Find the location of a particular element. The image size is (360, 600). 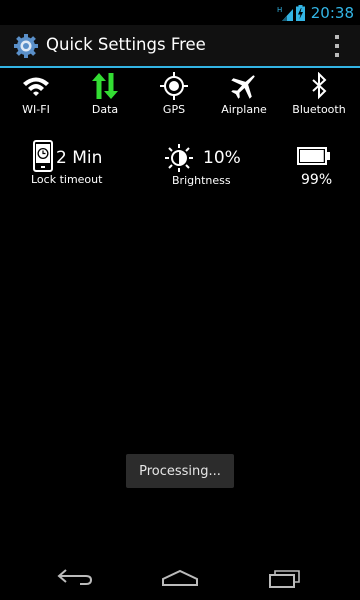

action-bar: Quick Settings Free is located at coordinates (180, 46).